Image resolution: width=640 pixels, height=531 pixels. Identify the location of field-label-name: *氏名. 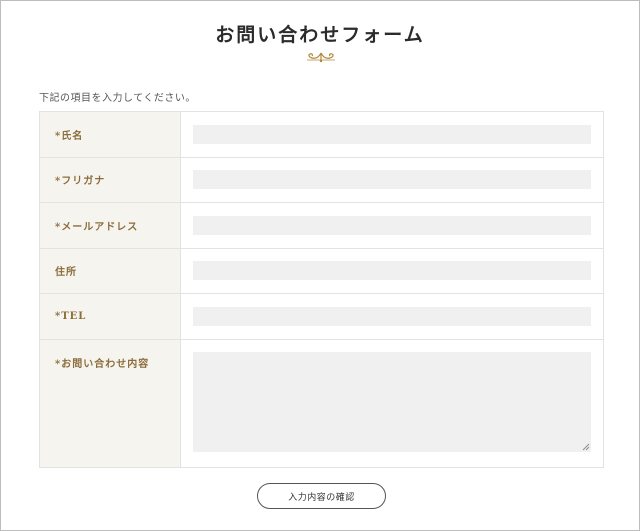
(110, 134).